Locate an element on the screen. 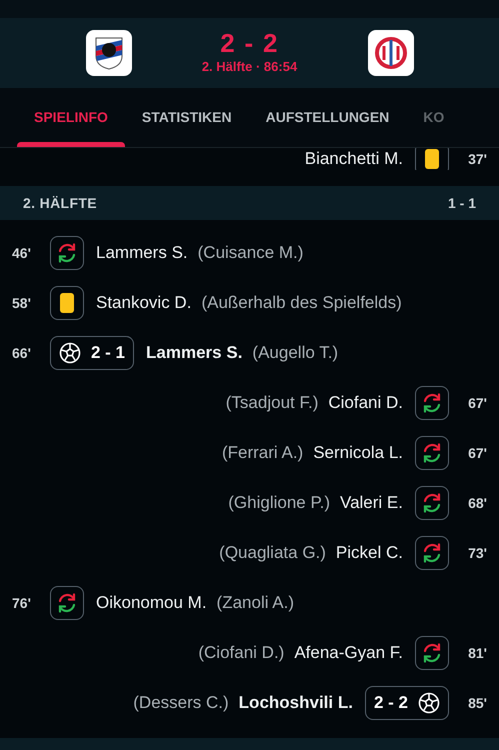  event-detail: (Ghiglione P.) is located at coordinates (279, 503).